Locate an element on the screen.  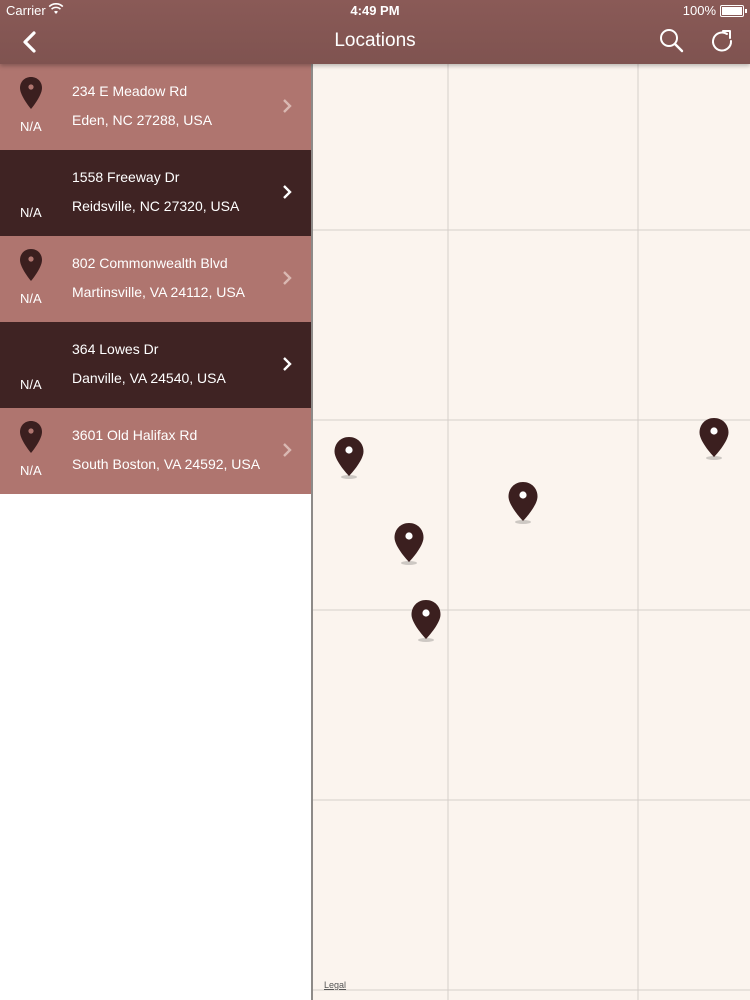
page-title: Locations is located at coordinates (375, 40).